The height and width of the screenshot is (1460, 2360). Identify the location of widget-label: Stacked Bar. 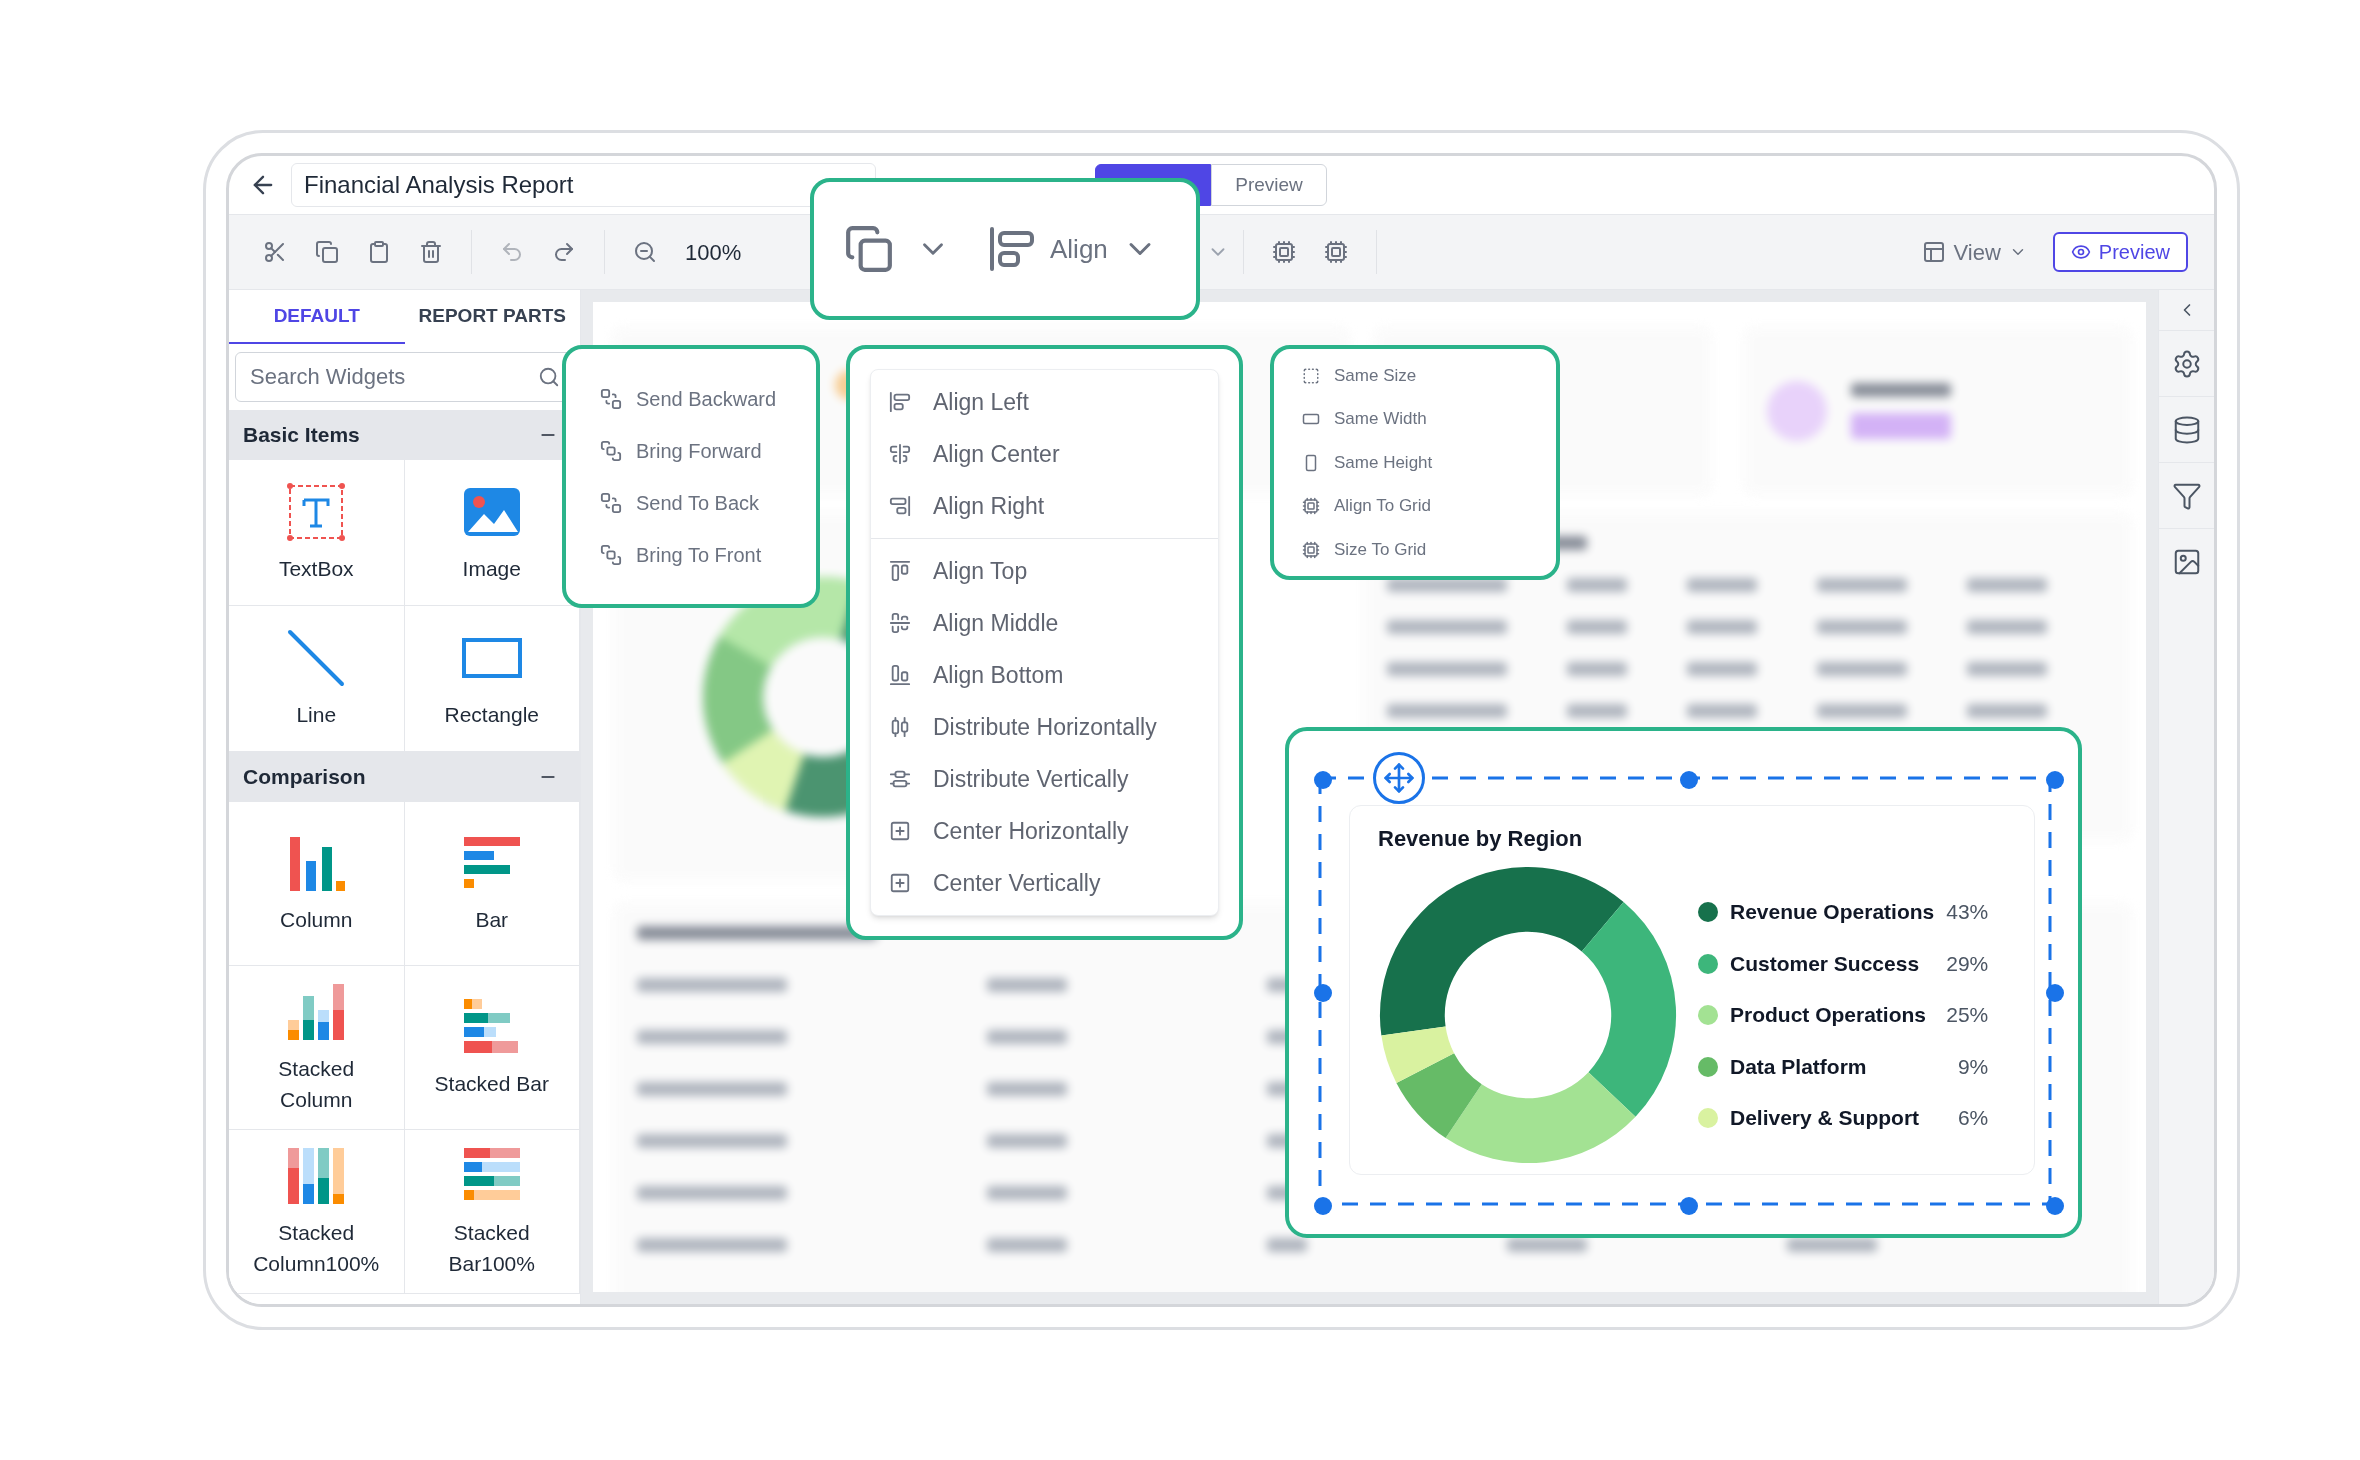
(491, 1084).